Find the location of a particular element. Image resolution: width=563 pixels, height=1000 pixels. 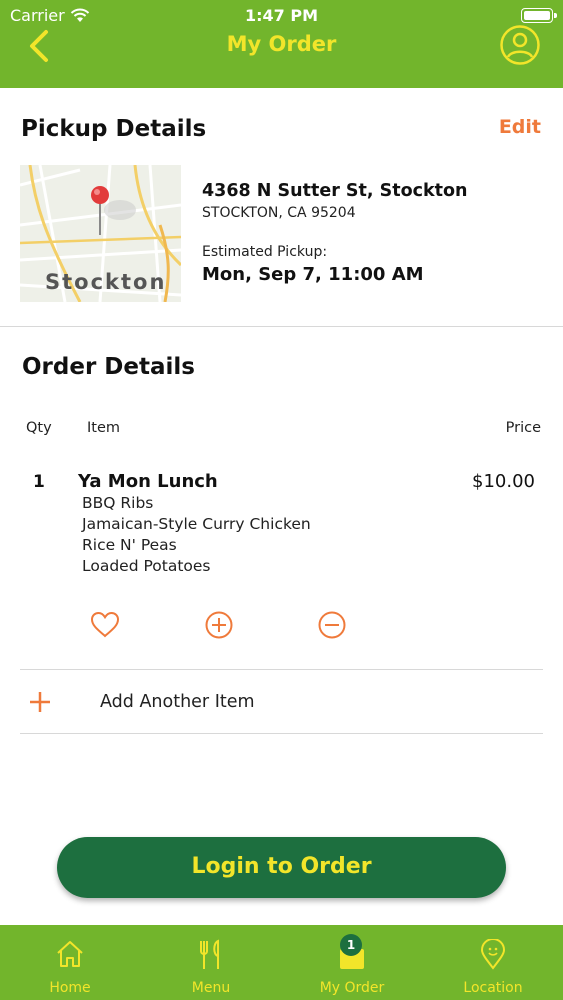

login-button-label: Login to Order is located at coordinates (281, 866).